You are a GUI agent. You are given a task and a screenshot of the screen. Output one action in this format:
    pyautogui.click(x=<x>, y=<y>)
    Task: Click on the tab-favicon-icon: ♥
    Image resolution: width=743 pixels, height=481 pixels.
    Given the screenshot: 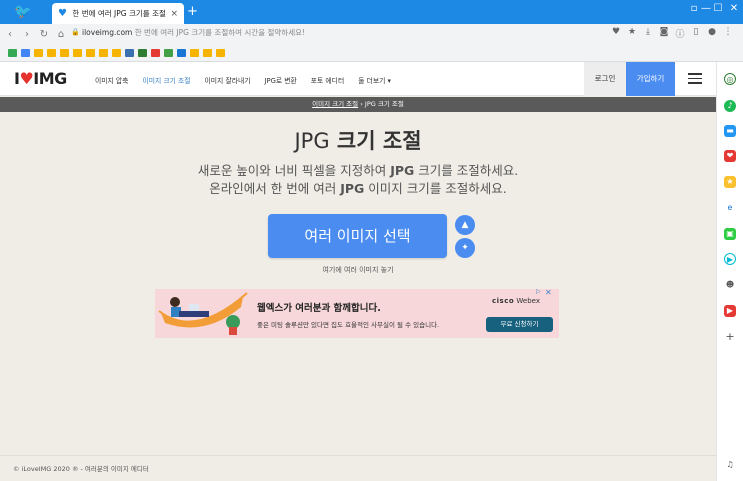 What is the action you would take?
    pyautogui.click(x=62, y=13)
    